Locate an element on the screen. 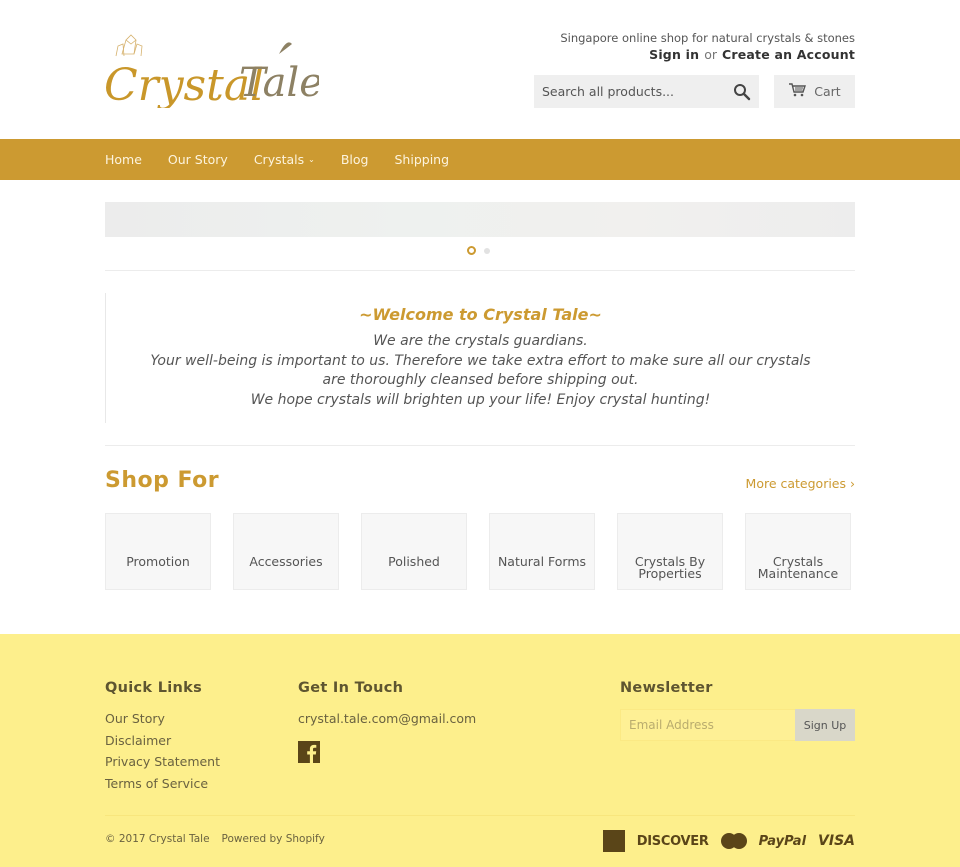 The image size is (960, 867). get-in-touch-heading: Get In Touch is located at coordinates (351, 688).